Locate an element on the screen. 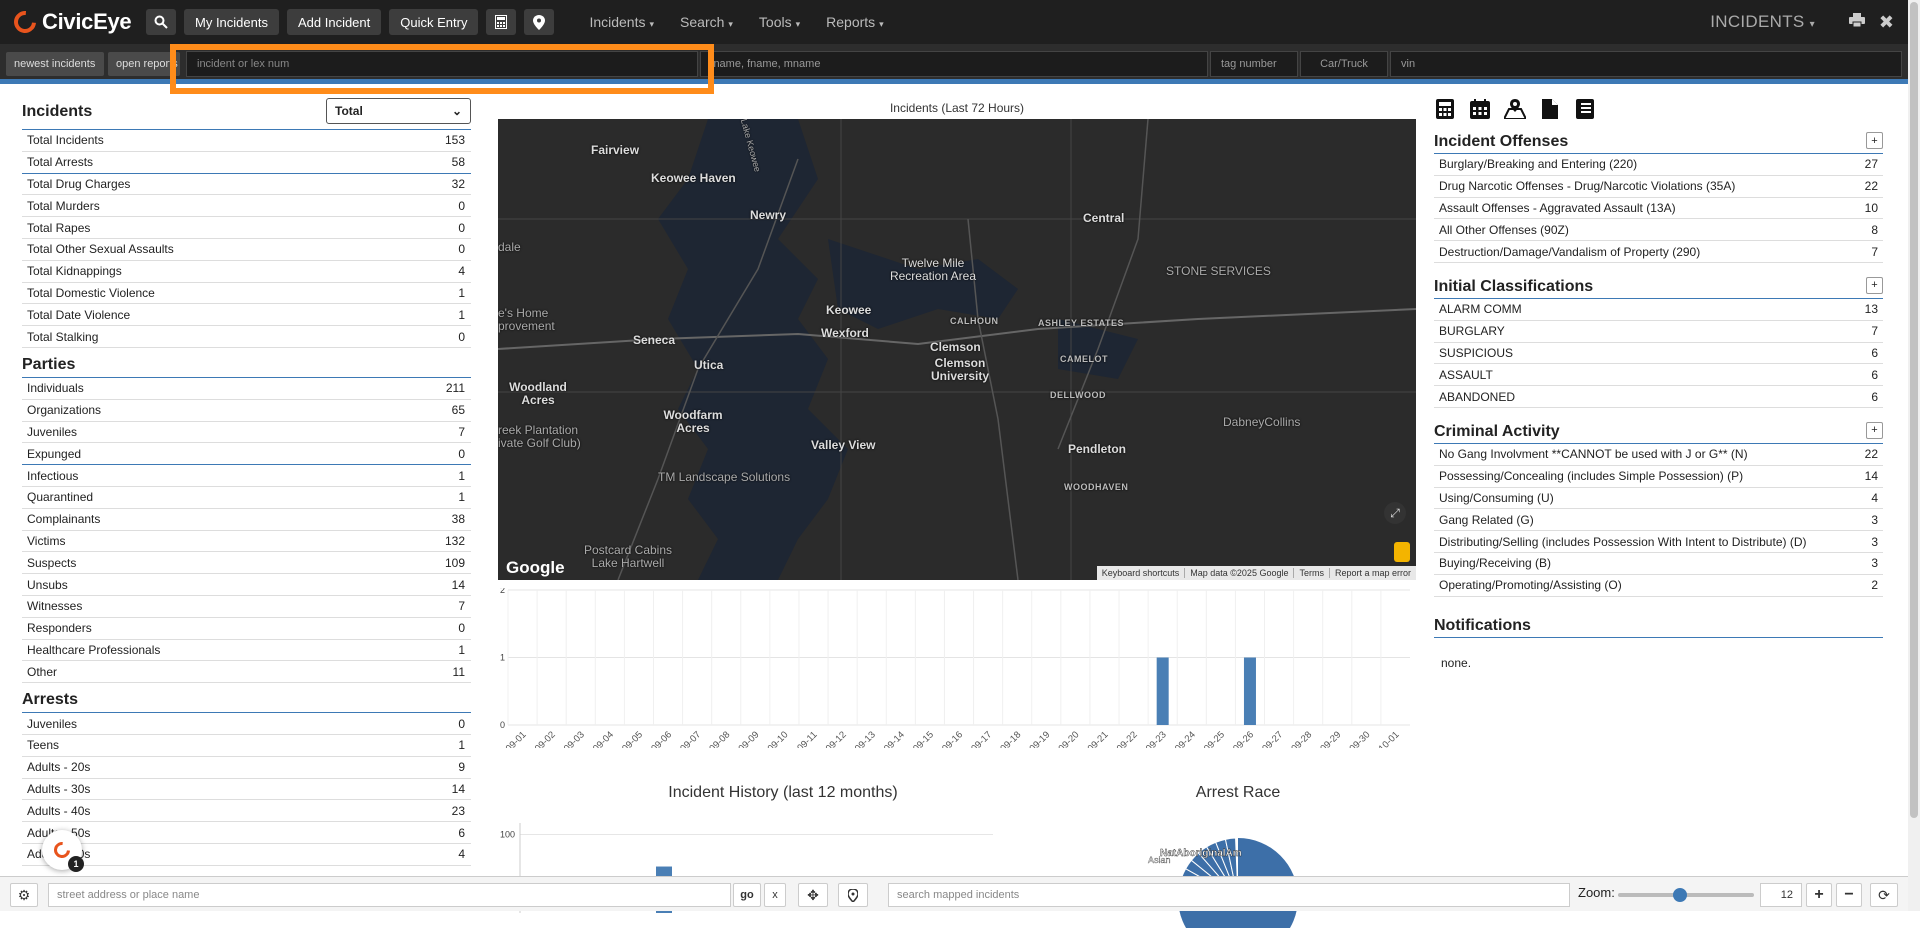 The image size is (1920, 928). map-location-icon is located at coordinates (1515, 110).